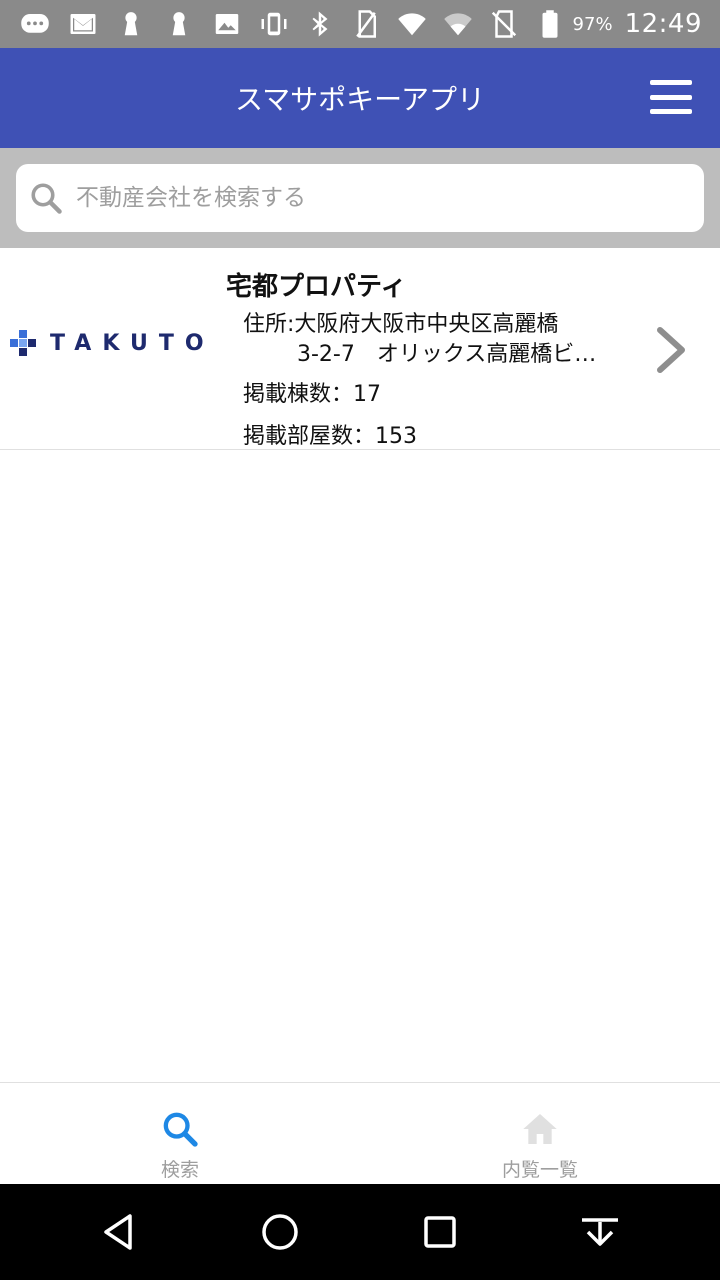 This screenshot has height=1280, width=720. I want to click on company-name: 宅都プロパティ, so click(316, 287).